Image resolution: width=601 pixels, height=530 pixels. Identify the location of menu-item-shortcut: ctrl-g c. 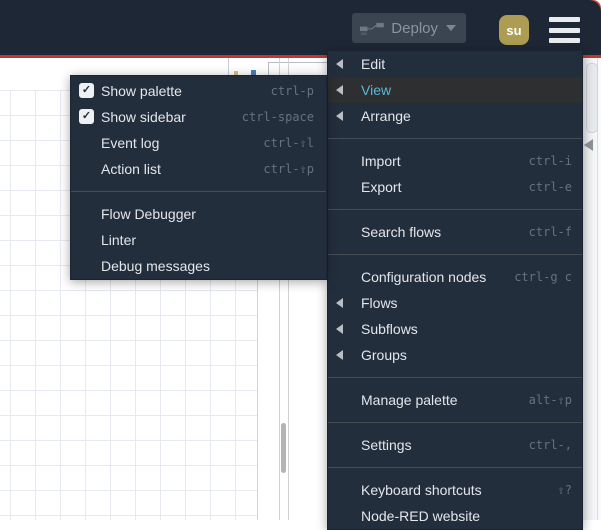
(543, 277).